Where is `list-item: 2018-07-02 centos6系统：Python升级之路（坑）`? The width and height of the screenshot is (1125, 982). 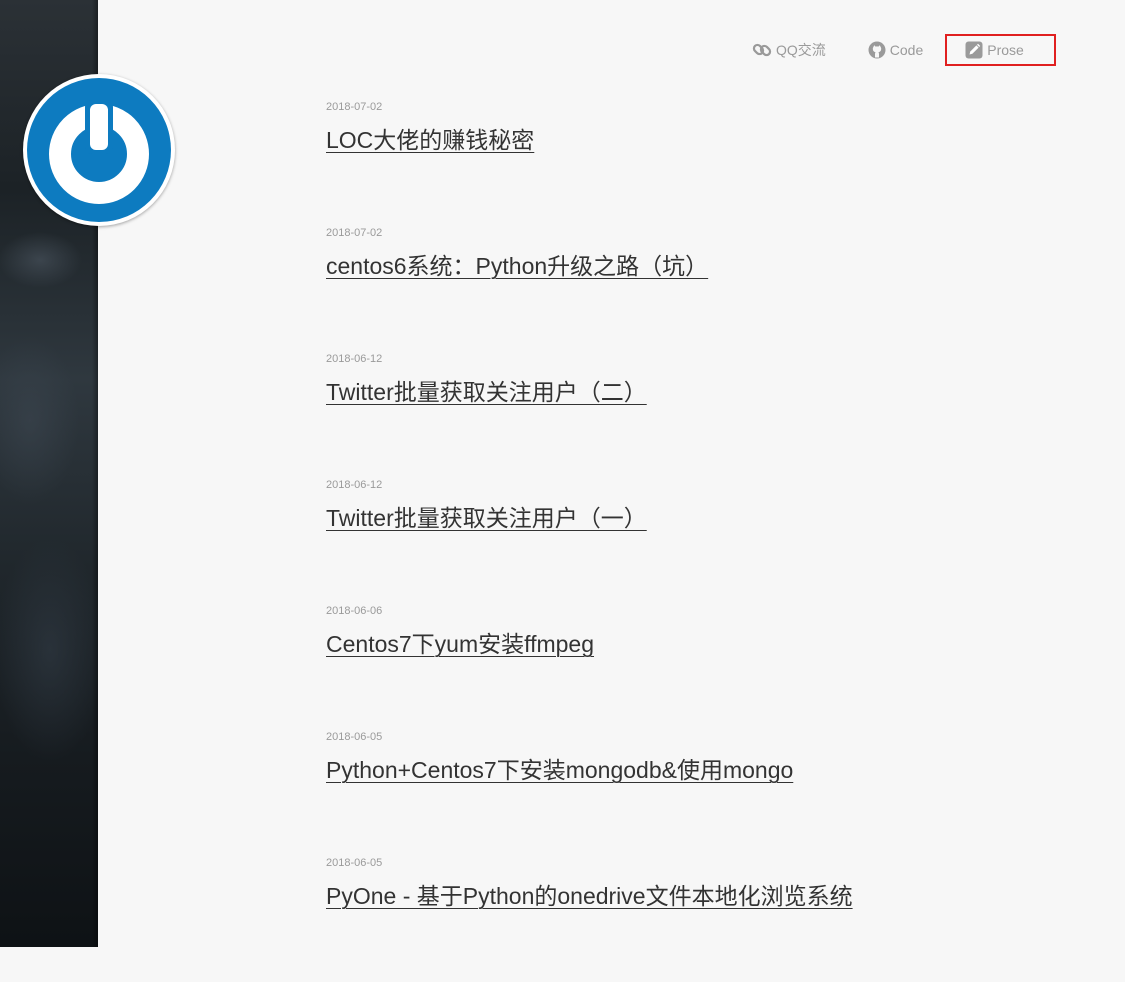 list-item: 2018-07-02 centos6系统：Python升级之路（坑） is located at coordinates (706, 289).